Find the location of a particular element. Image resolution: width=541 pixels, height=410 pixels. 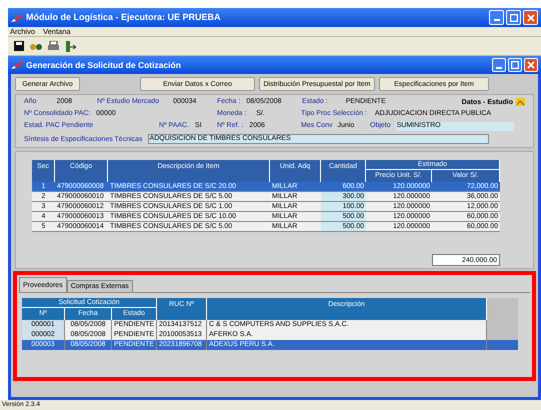

window-title: Módulo de Logística - Ejecutora: UE PRUEBA is located at coordinates (123, 17).